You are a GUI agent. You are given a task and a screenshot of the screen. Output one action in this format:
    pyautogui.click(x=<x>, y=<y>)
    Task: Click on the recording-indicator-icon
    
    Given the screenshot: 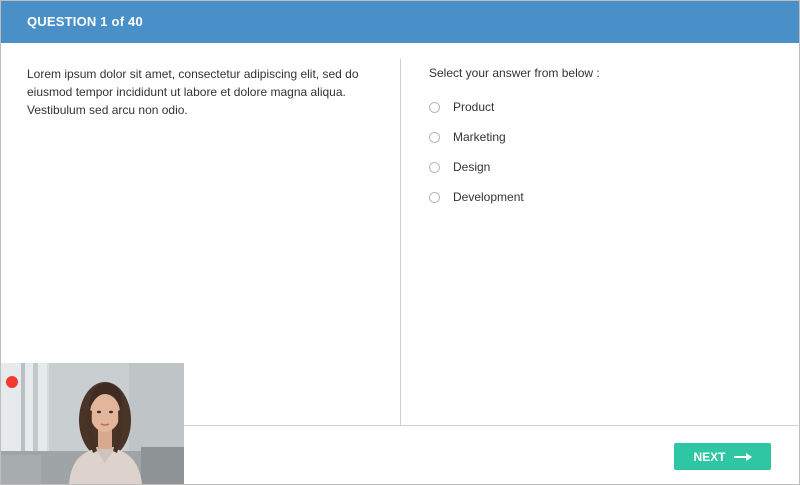 What is the action you would take?
    pyautogui.click(x=12, y=382)
    